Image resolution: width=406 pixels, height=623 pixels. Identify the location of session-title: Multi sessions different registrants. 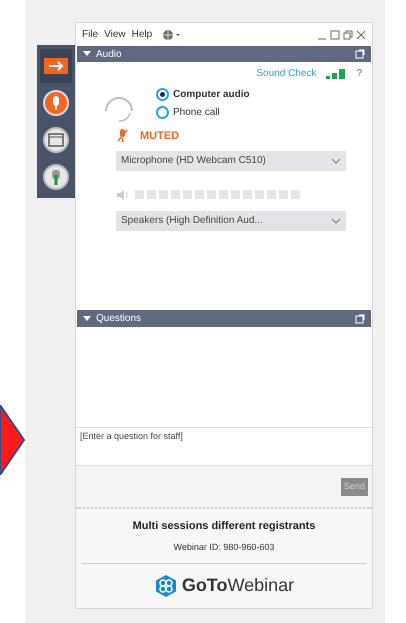
(224, 526).